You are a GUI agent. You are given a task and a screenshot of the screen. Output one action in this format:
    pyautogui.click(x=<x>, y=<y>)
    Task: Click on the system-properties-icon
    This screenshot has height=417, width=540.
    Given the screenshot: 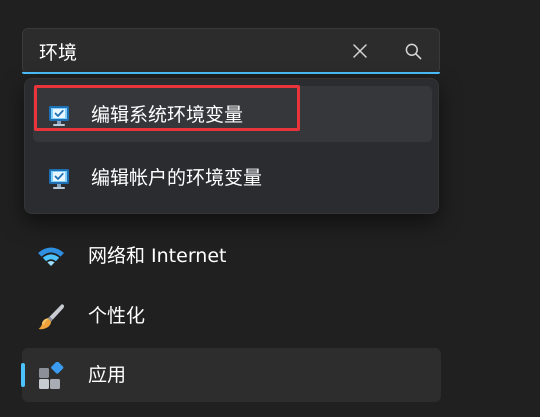 What is the action you would take?
    pyautogui.click(x=59, y=179)
    